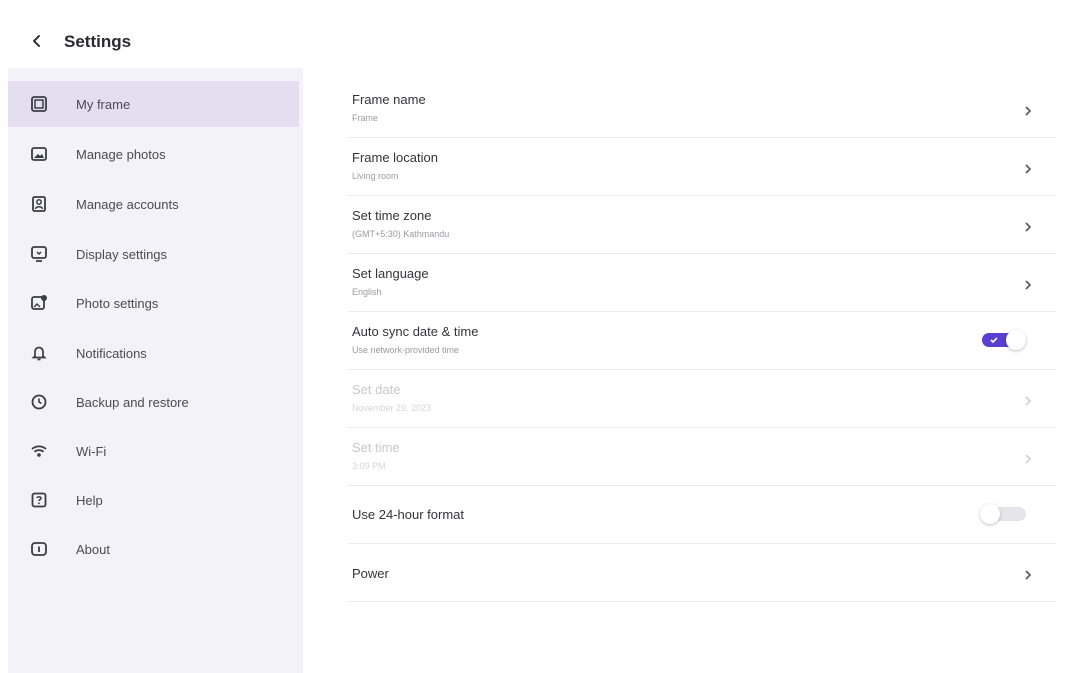 The height and width of the screenshot is (673, 1084). Describe the element at coordinates (702, 109) in the screenshot. I see `setting-frame-name: Frame name Frame` at that location.